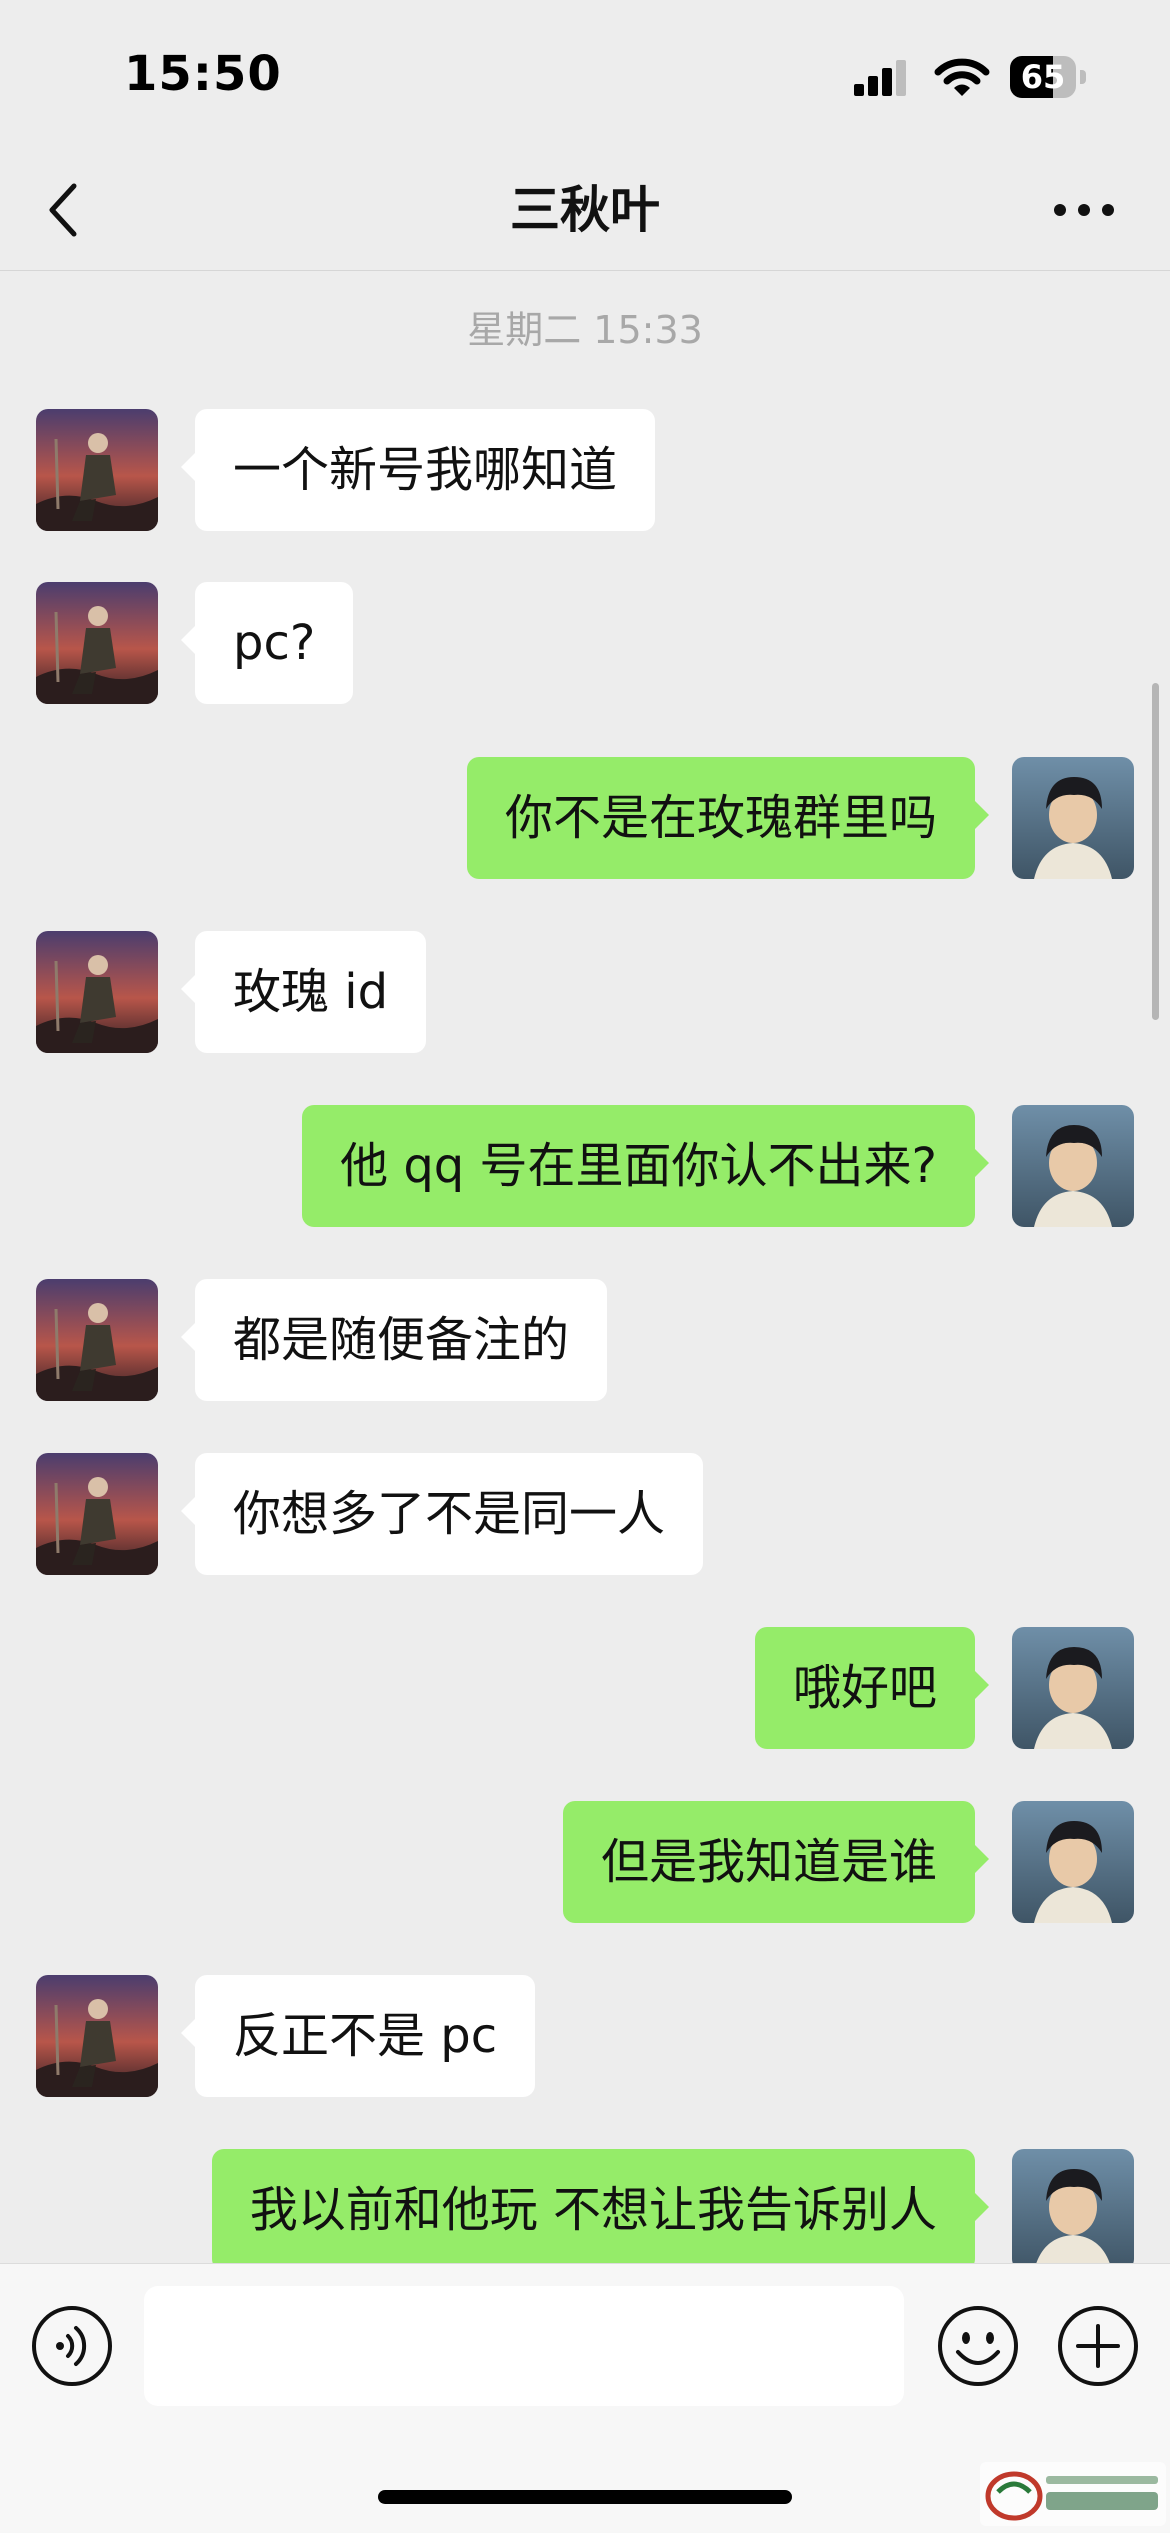  I want to click on message-bubble: 哦好吧, so click(872, 1688).